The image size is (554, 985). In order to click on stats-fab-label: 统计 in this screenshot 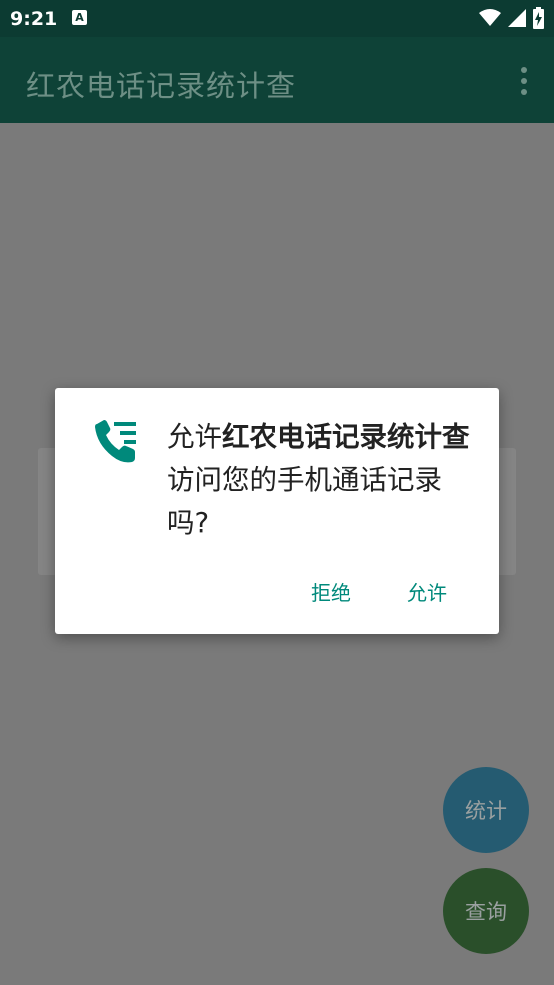, I will do `click(486, 811)`.